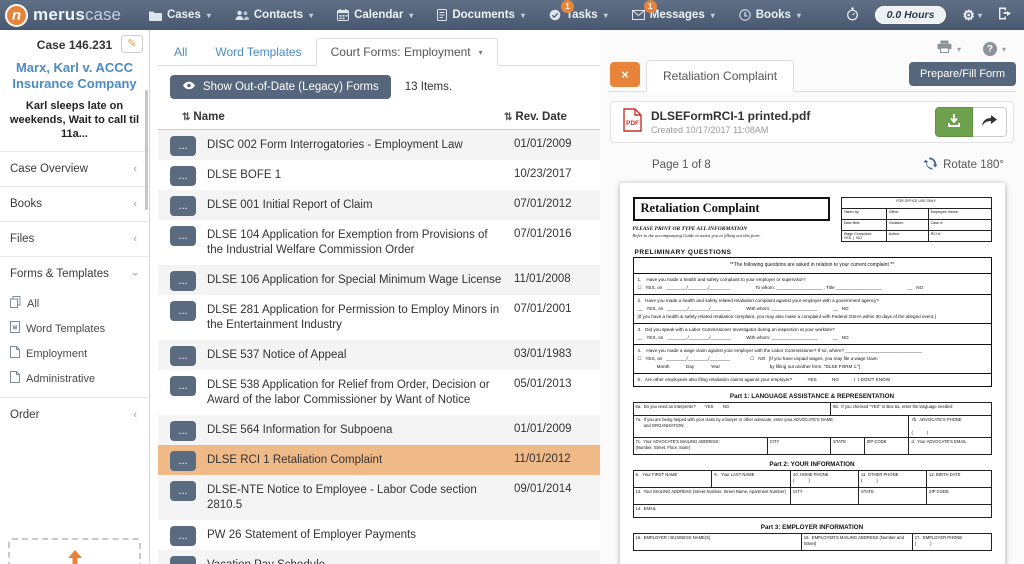 The width and height of the screenshot is (1024, 564). Describe the element at coordinates (79, 378) in the screenshot. I see `sidebar-subitem-administrative: Administrative` at that location.